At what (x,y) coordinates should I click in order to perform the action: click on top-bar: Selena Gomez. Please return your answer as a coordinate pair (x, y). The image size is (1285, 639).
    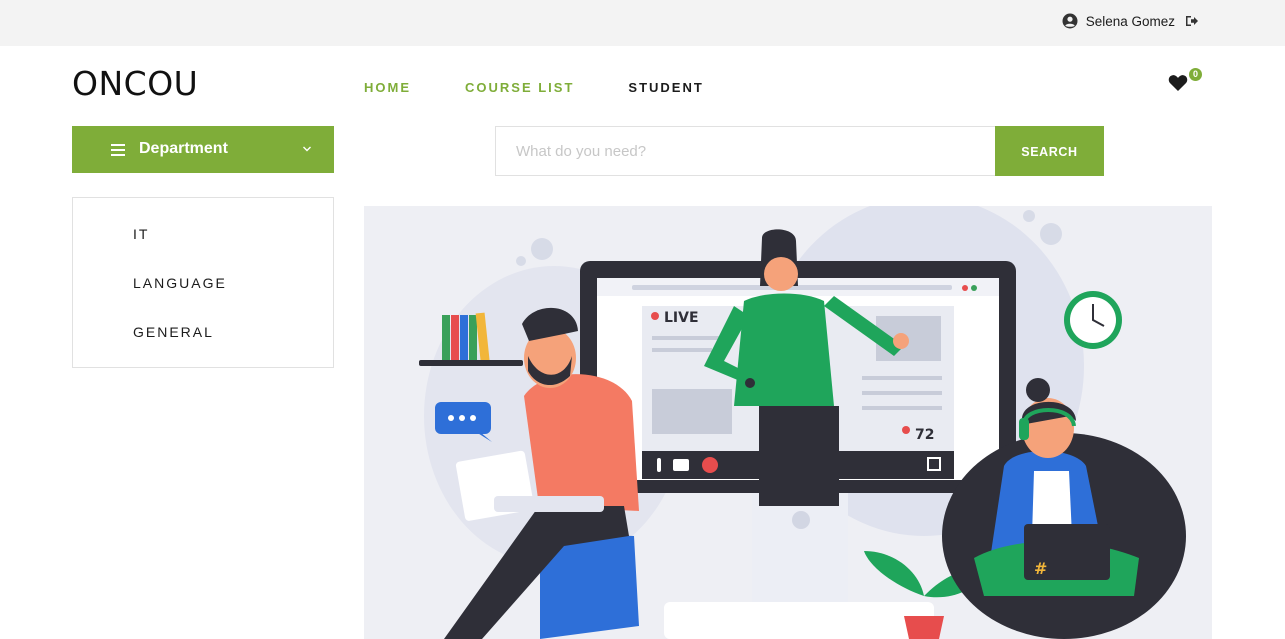
    Looking at the image, I should click on (642, 23).